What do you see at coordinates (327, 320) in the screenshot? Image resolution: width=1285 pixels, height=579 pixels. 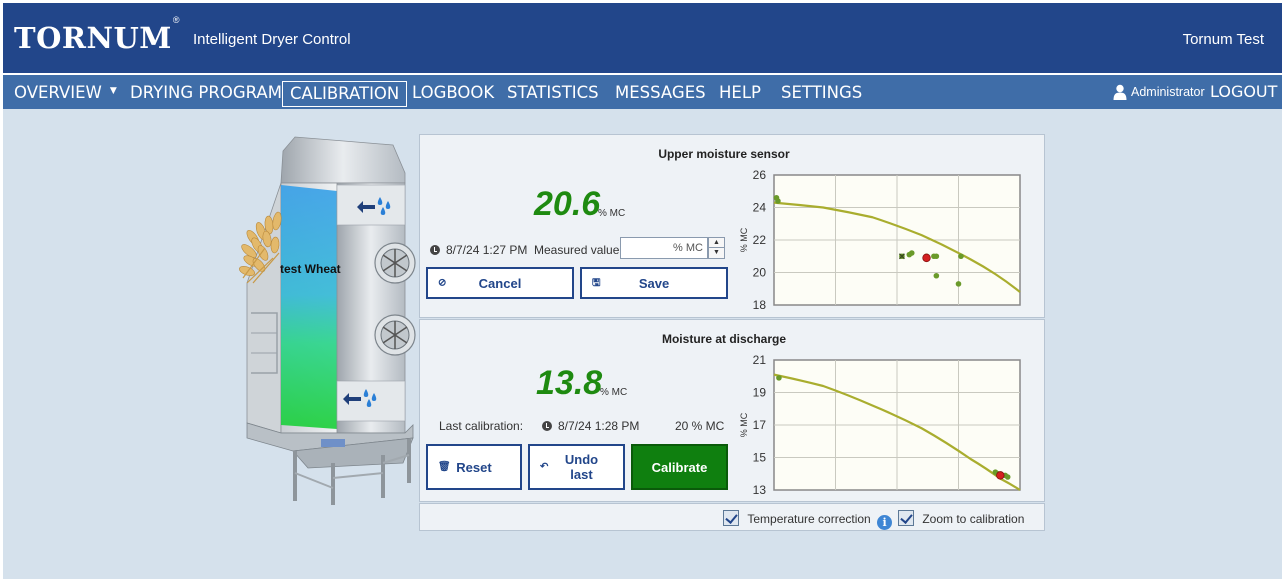 I see `dryer-illustration` at bounding box center [327, 320].